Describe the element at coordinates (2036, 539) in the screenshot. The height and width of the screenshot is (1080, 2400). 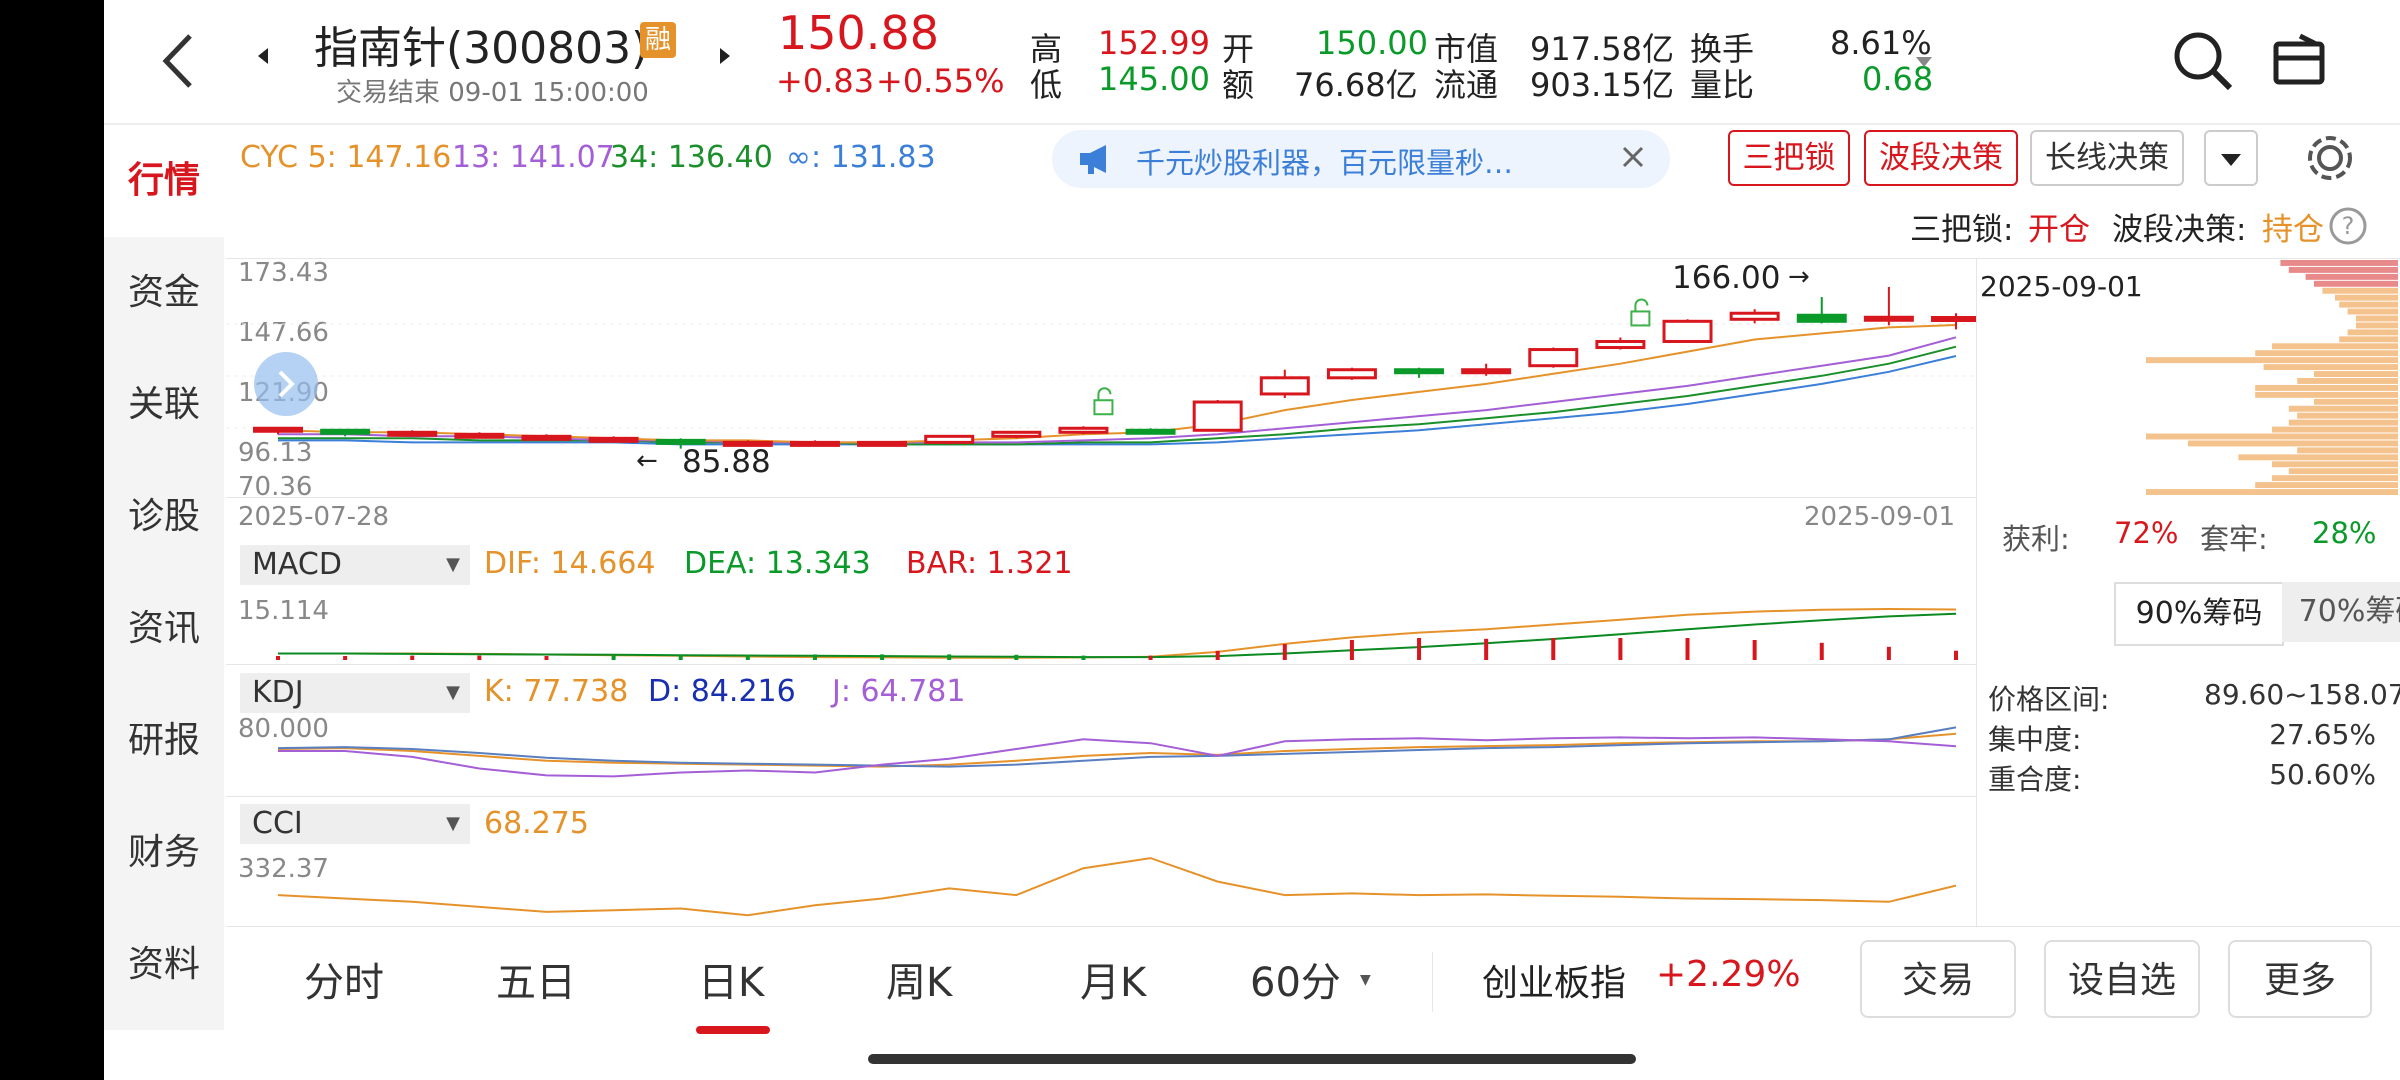
I see `chip-profit-label: 获利:` at that location.